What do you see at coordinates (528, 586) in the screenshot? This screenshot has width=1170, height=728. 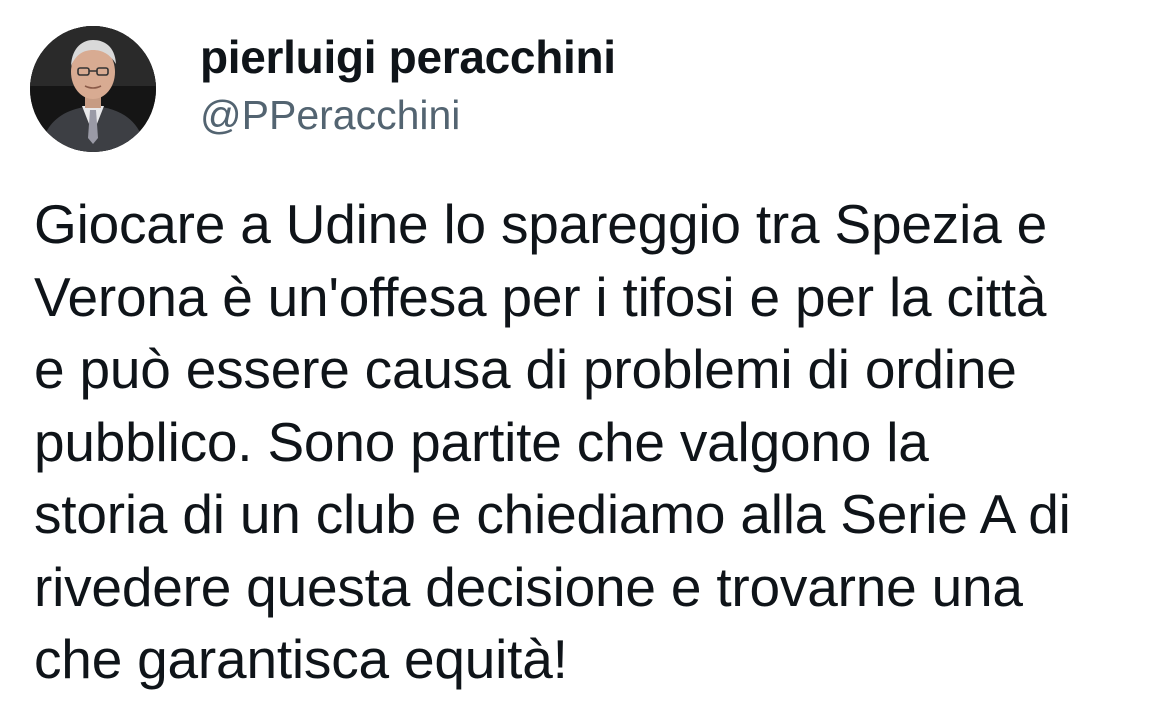 I see `tweet-text-line: rivedere questa decisione e trovarne una` at bounding box center [528, 586].